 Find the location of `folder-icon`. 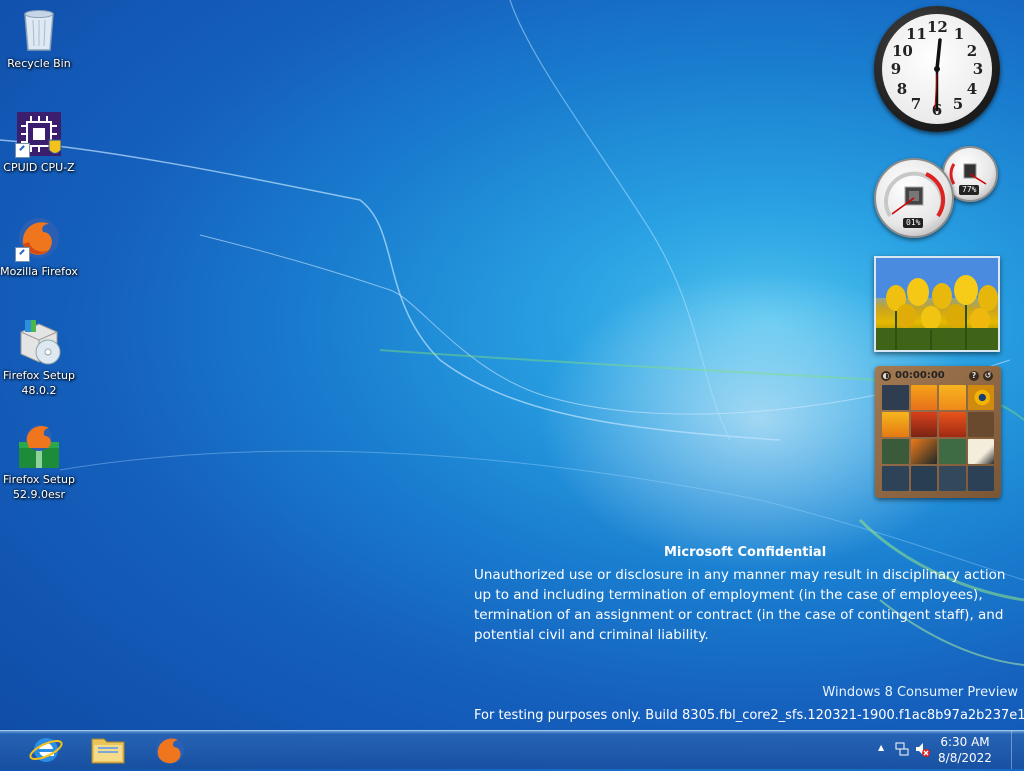

folder-icon is located at coordinates (108, 751).